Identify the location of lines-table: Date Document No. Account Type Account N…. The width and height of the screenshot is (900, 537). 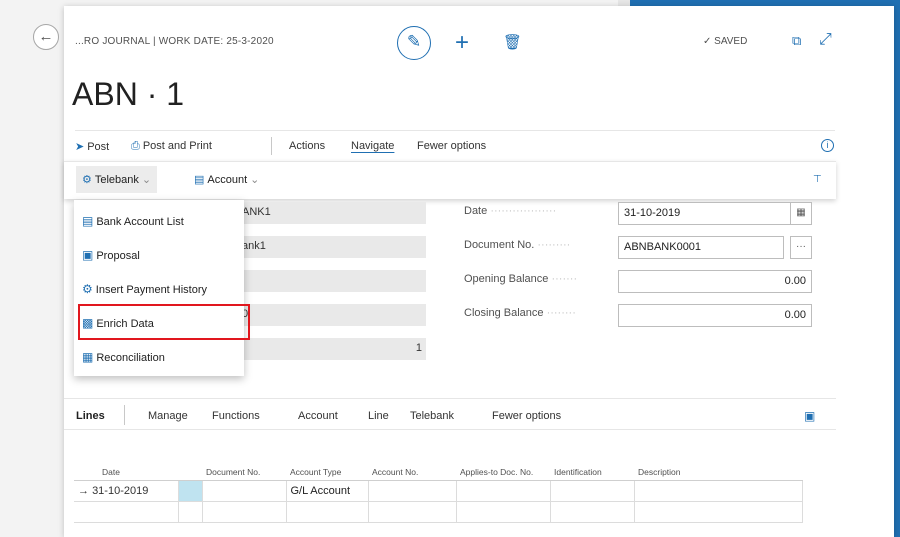
(438, 483).